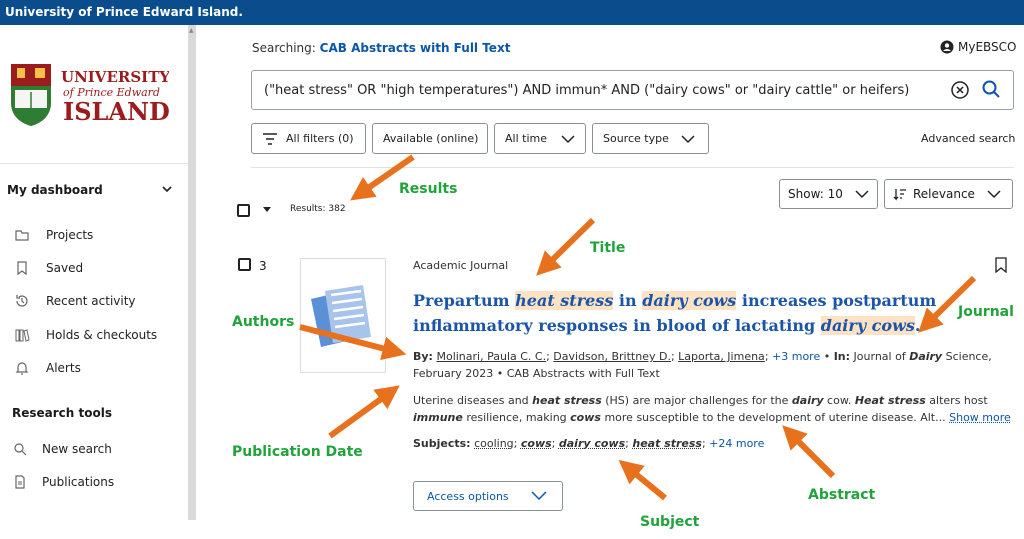 The width and height of the screenshot is (1024, 539). What do you see at coordinates (516, 417) in the screenshot?
I see `abstract-text: resilience, making` at bounding box center [516, 417].